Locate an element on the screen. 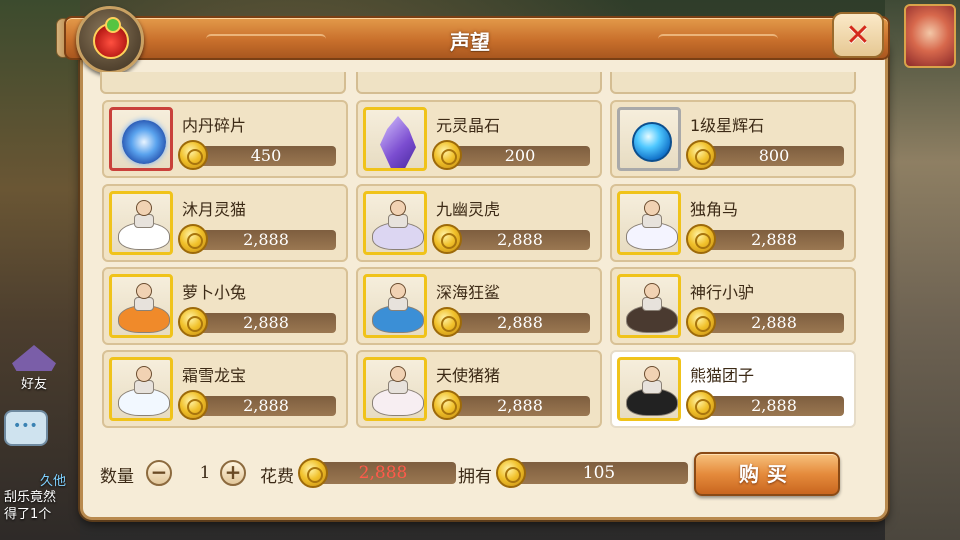 This screenshot has height=540, width=960. title-bar: 声望 is located at coordinates (477, 38).